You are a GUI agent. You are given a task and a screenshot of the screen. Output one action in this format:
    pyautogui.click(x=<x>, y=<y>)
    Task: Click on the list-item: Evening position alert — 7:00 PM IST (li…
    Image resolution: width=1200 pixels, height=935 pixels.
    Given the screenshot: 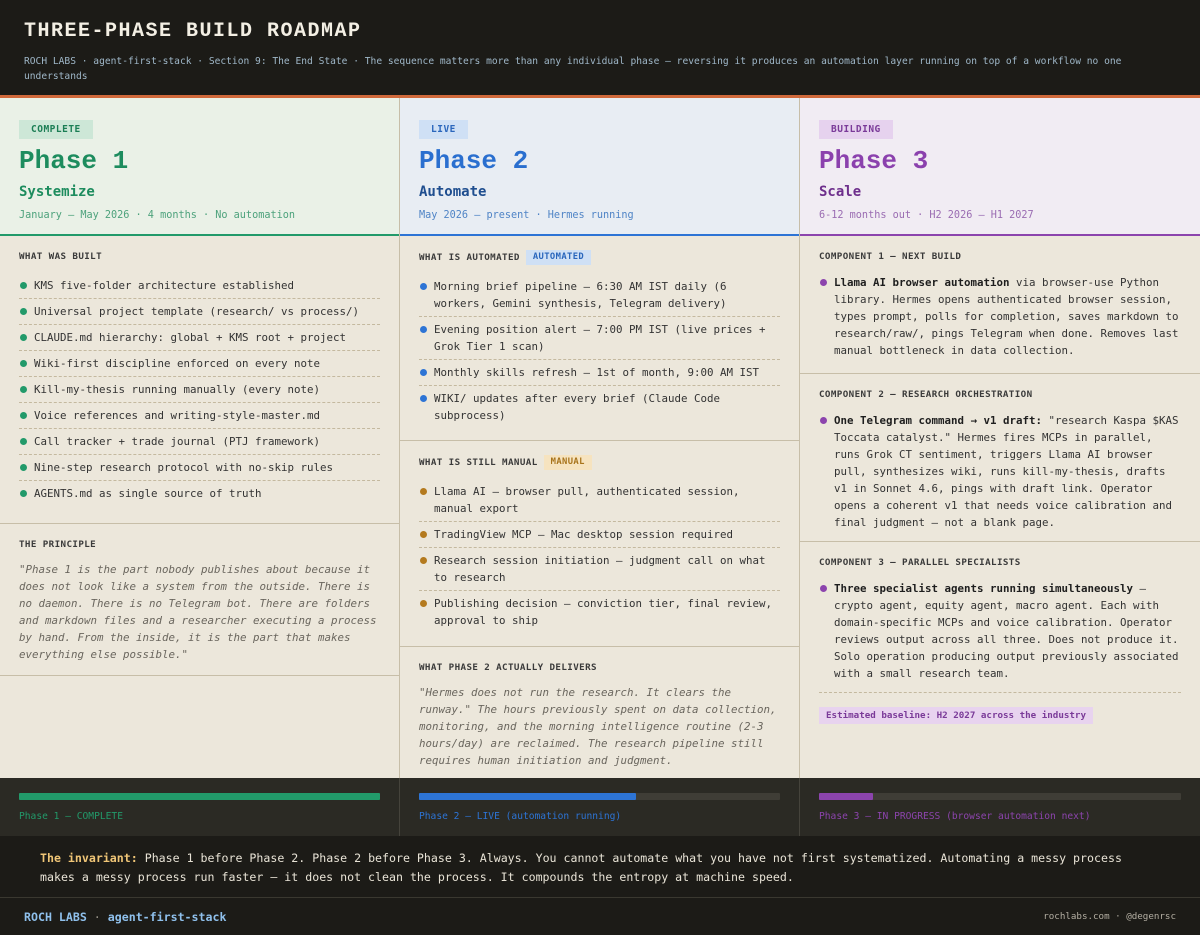 What is the action you would take?
    pyautogui.click(x=599, y=338)
    